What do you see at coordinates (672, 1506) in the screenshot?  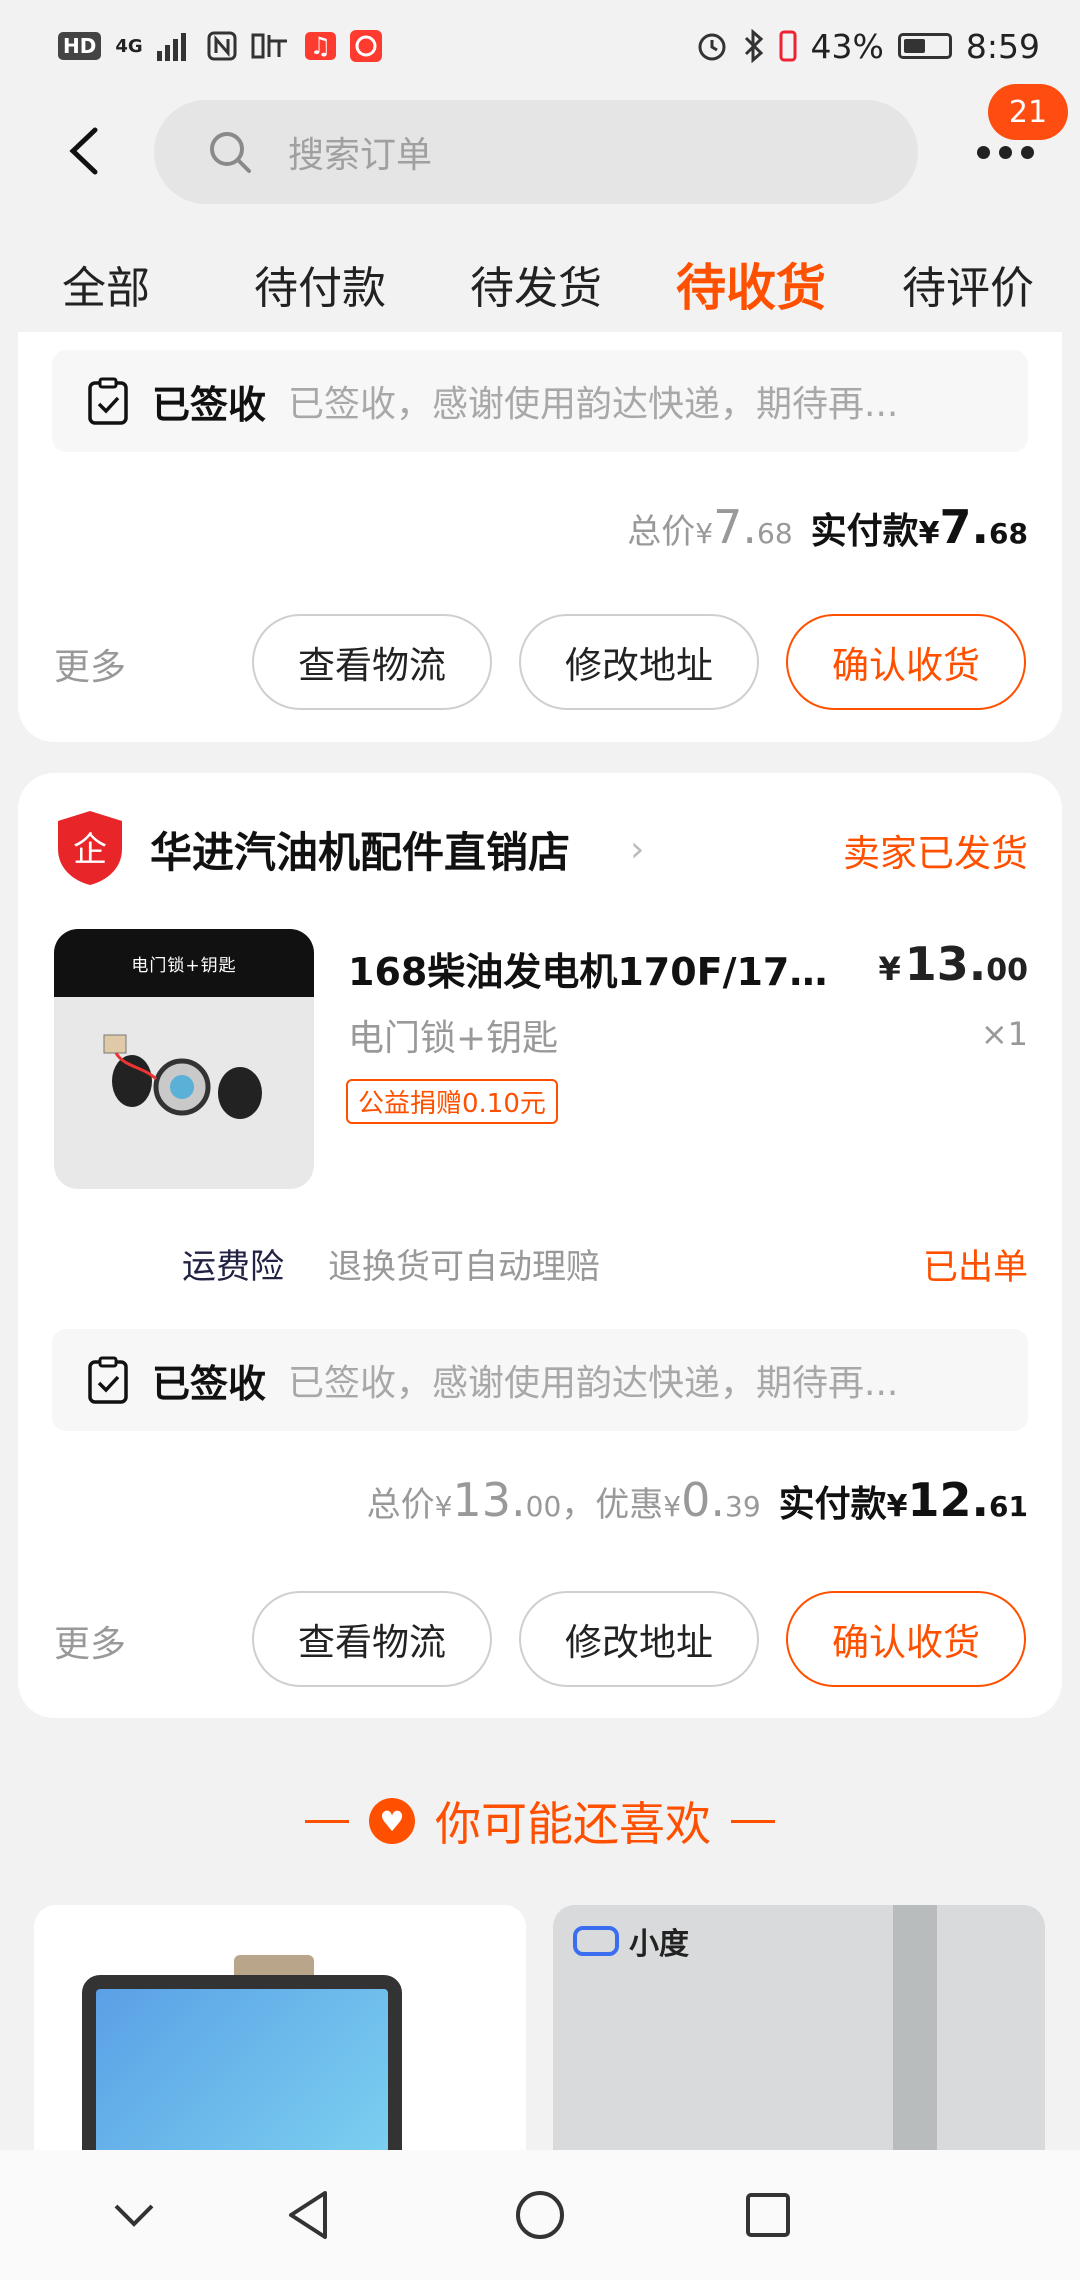 I see `discount-currency: ¥` at bounding box center [672, 1506].